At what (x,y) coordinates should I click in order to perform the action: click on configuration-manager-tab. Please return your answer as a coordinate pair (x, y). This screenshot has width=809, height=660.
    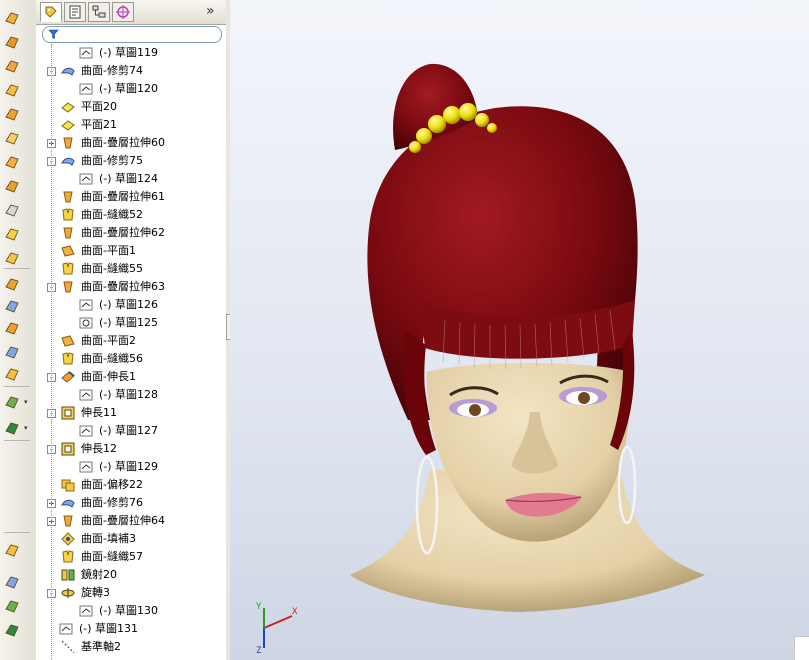
    Looking at the image, I should click on (99, 12).